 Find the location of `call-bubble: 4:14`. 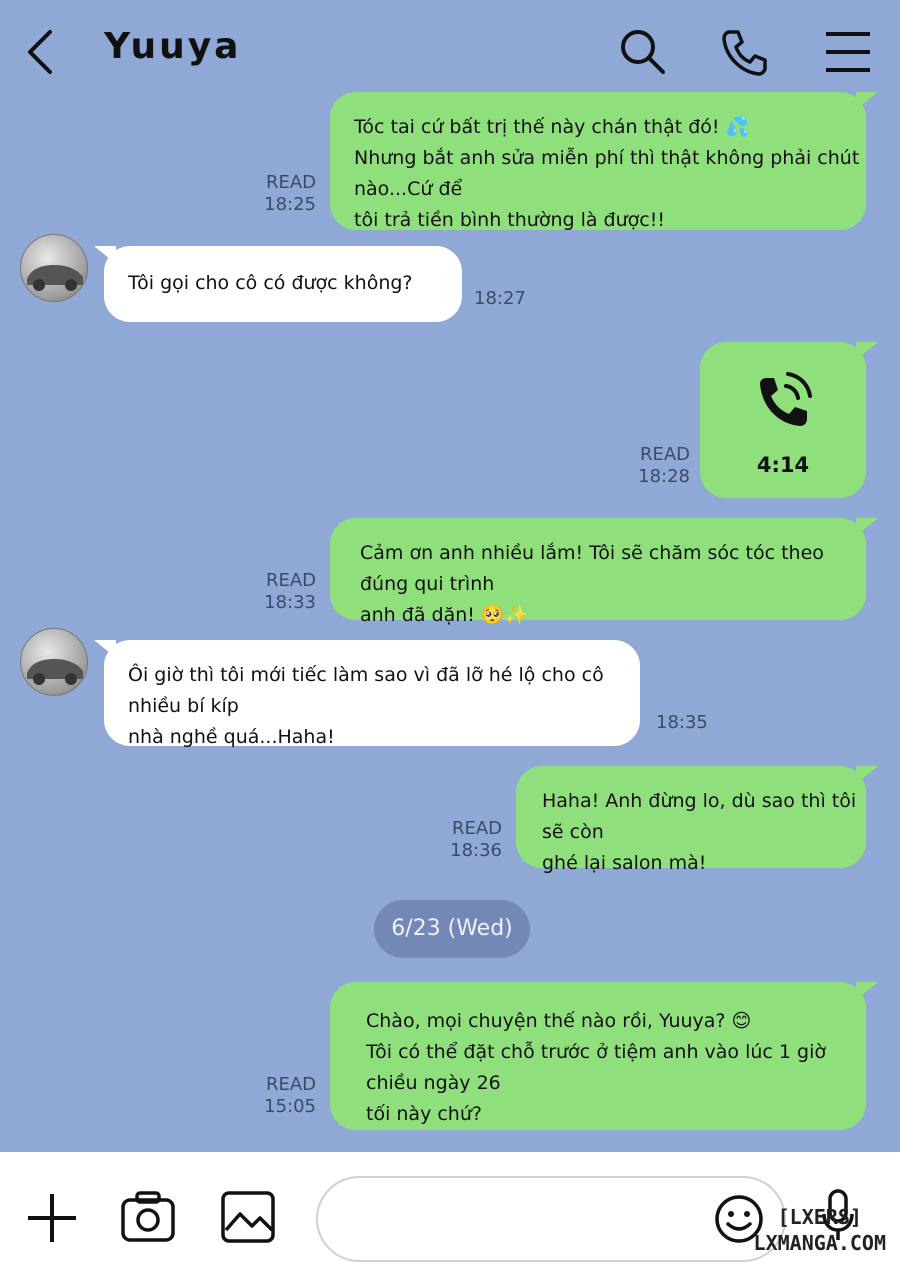

call-bubble: 4:14 is located at coordinates (783, 420).